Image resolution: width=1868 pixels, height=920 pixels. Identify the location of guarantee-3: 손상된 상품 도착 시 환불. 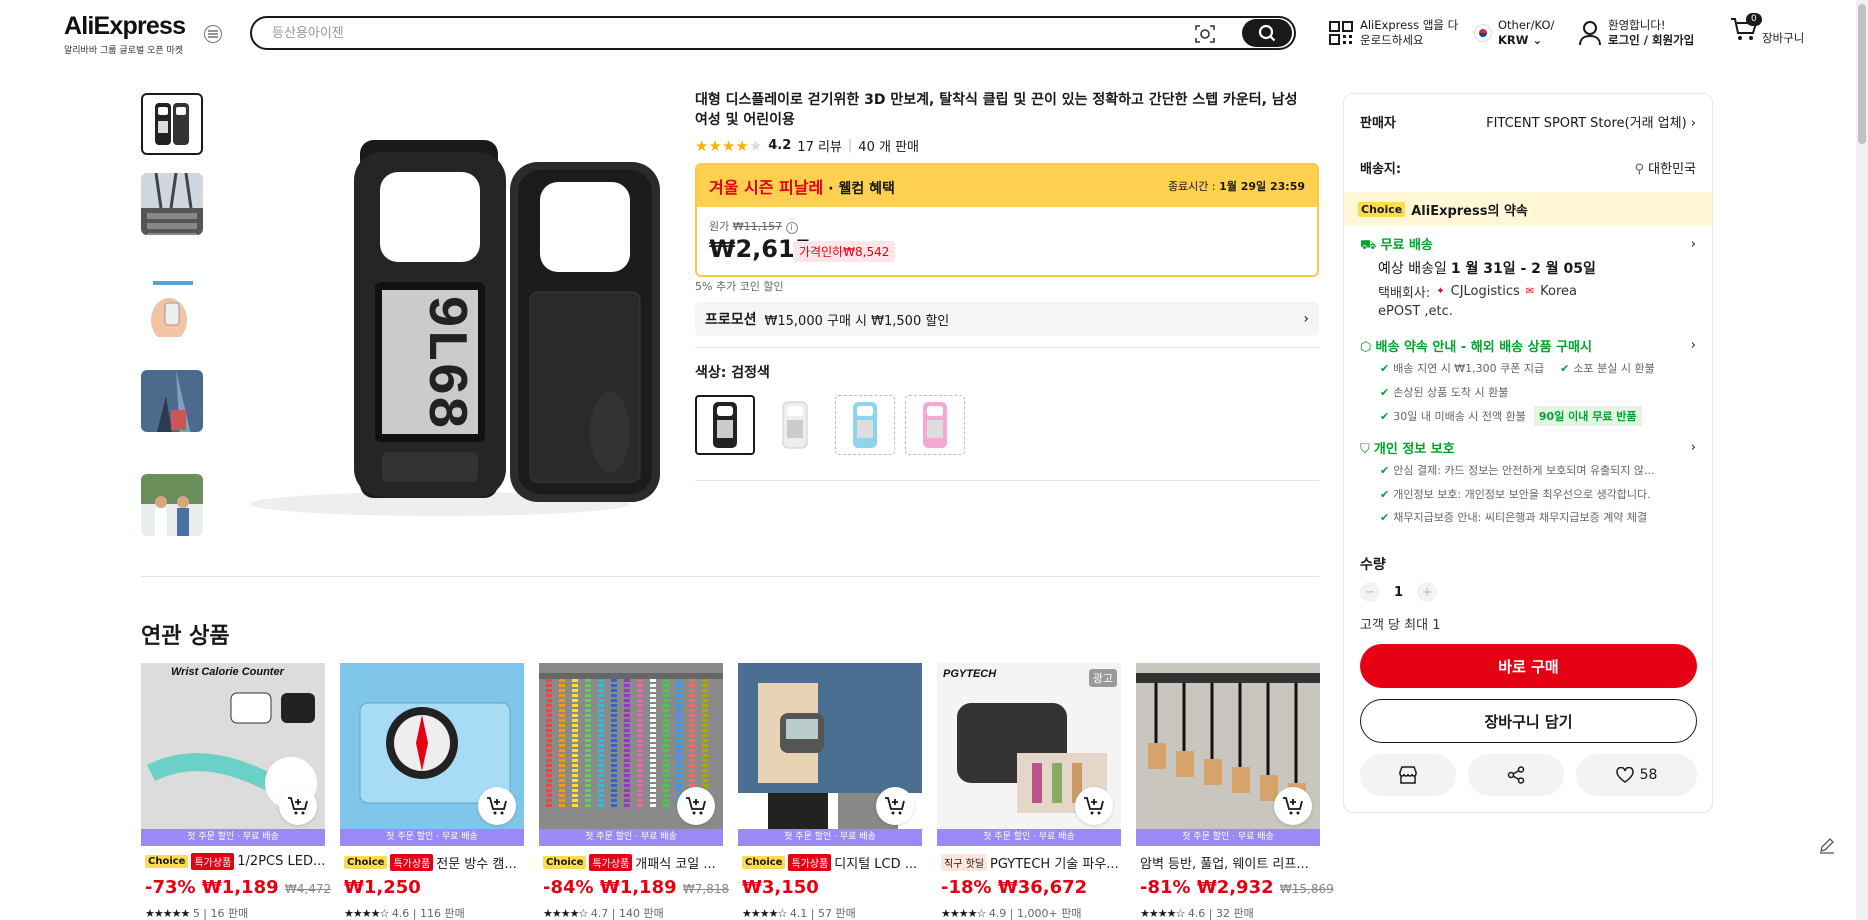
(1451, 392).